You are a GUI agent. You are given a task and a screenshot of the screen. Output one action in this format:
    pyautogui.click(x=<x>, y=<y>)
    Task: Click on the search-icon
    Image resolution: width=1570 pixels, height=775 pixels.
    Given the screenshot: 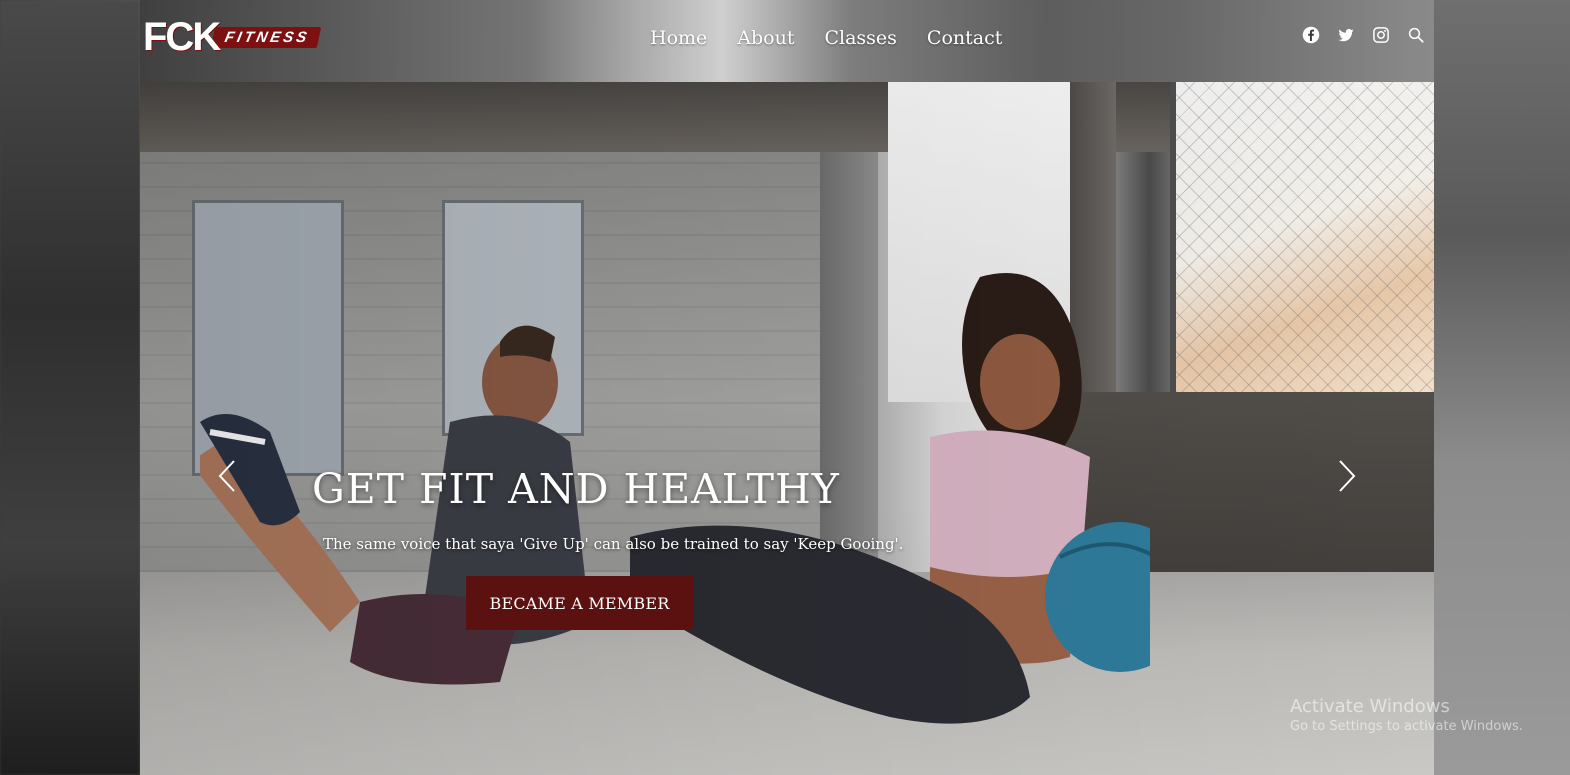 What is the action you would take?
    pyautogui.click(x=1416, y=35)
    